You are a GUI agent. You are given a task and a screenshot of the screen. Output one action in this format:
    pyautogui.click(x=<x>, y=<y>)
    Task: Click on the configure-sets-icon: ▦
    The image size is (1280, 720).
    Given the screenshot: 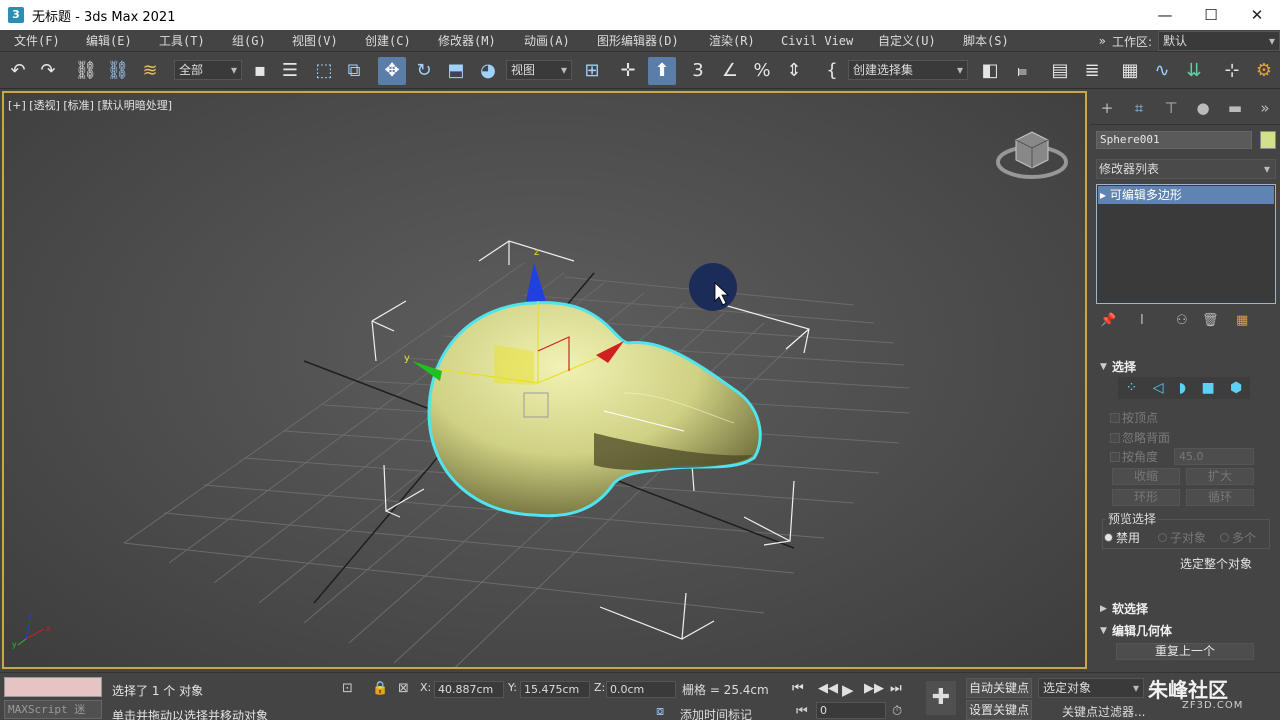 What is the action you would take?
    pyautogui.click(x=1242, y=320)
    